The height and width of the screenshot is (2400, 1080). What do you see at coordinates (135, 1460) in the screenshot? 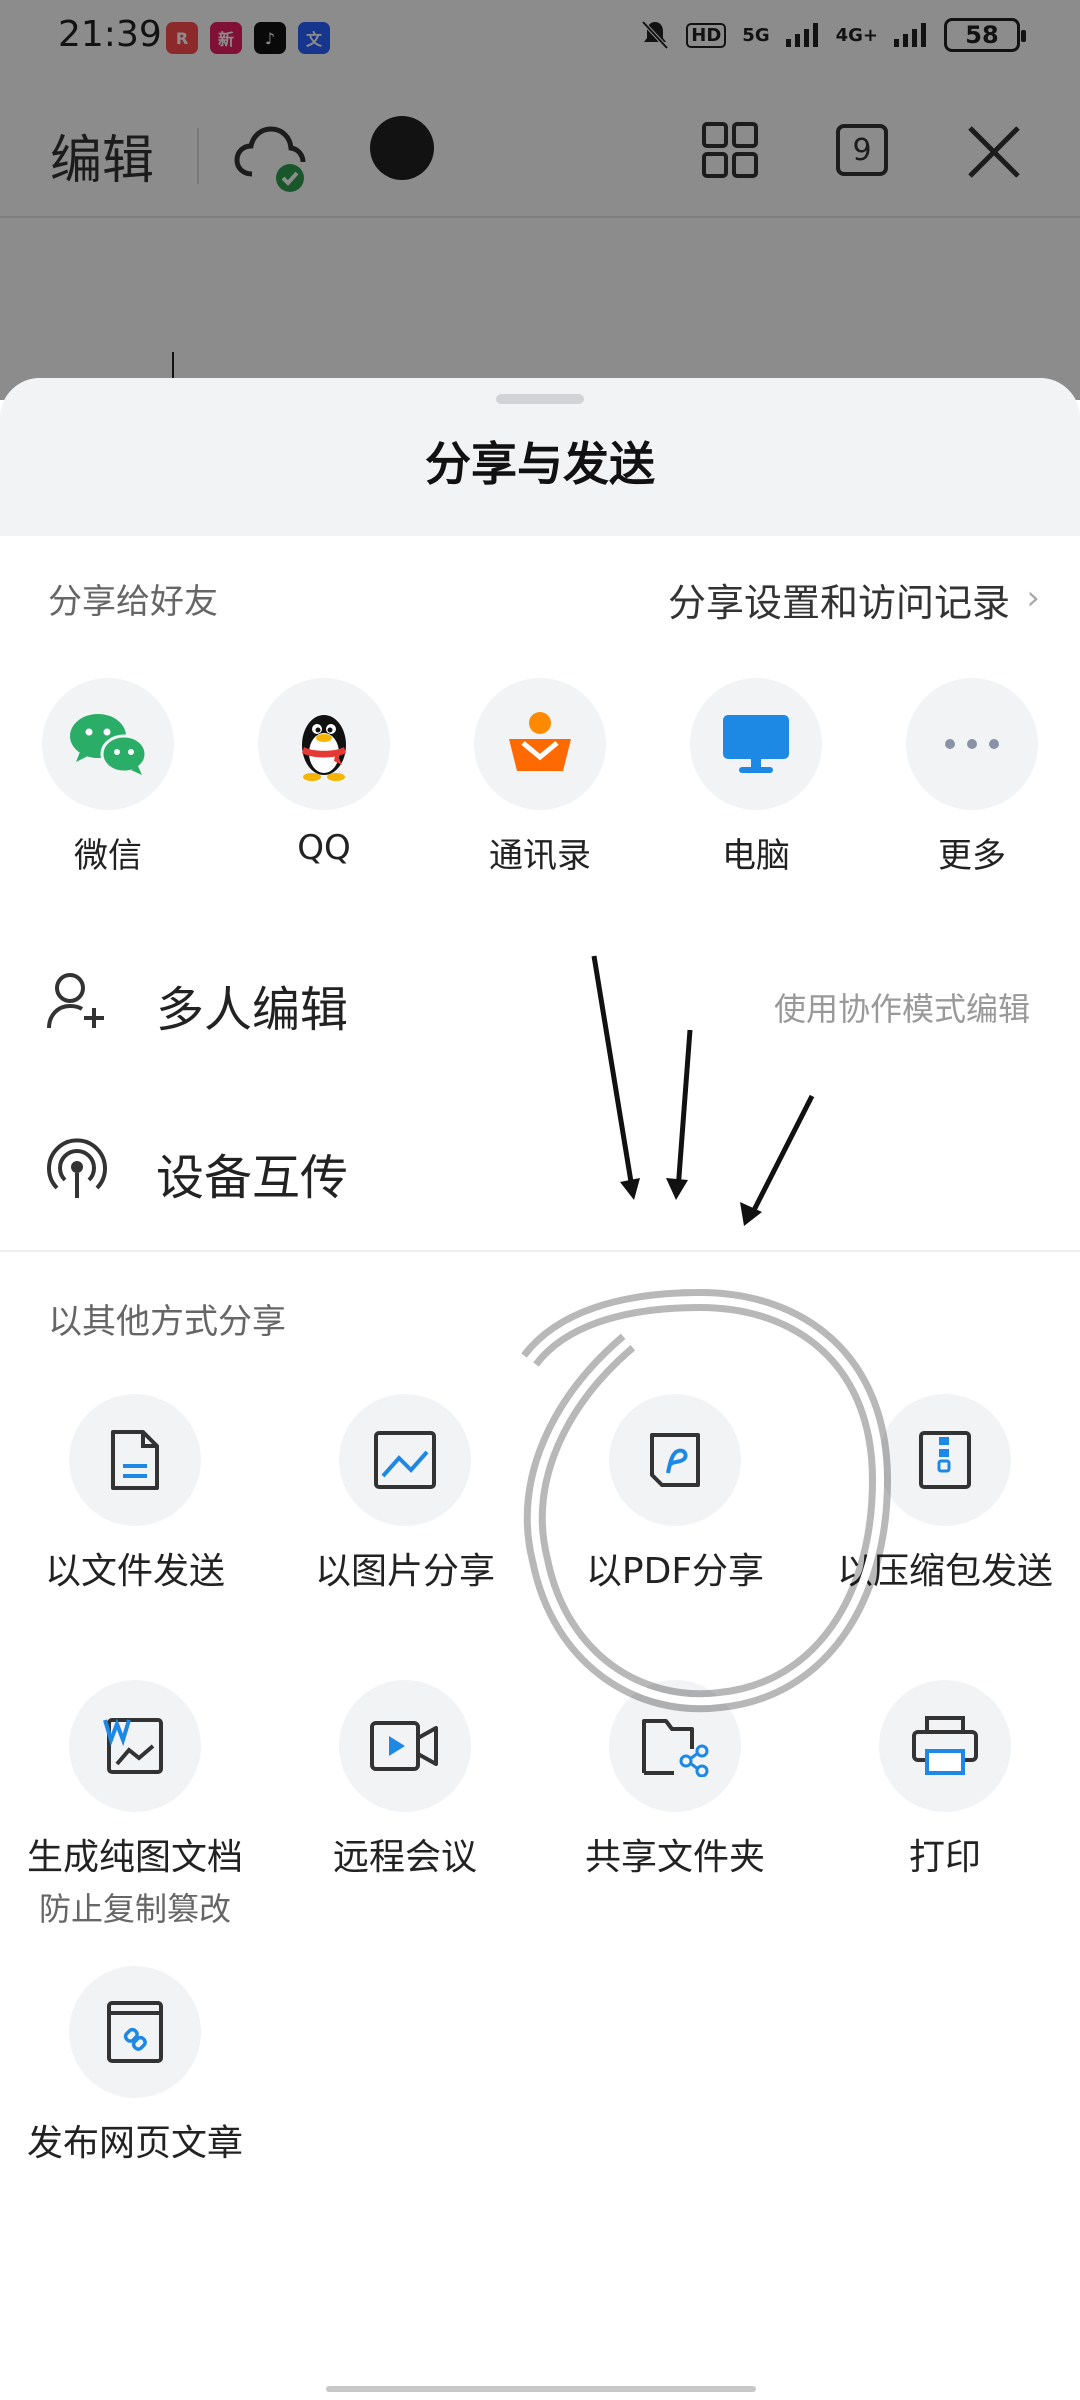
I see `document-icon` at bounding box center [135, 1460].